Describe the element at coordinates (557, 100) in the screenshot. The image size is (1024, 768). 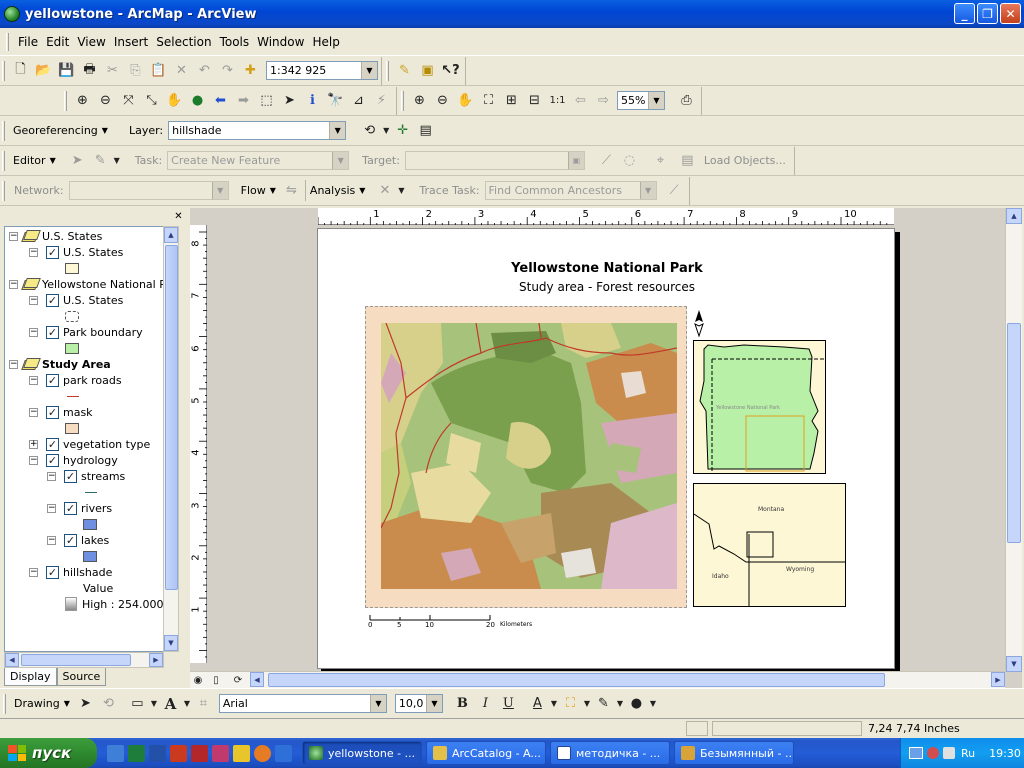
I see `zoom-100-icon: 1:1` at that location.